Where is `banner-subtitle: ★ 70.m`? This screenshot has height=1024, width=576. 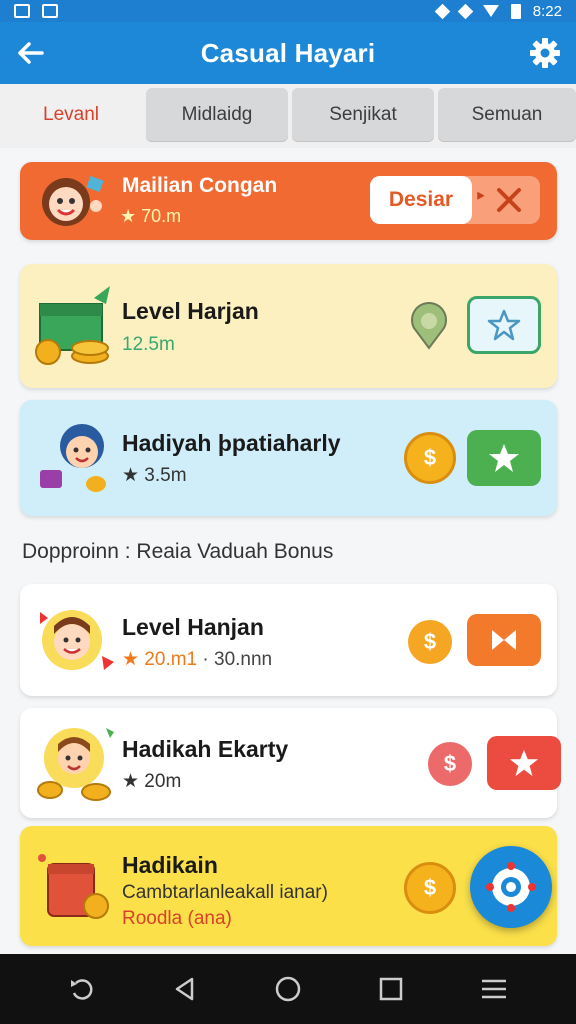
banner-subtitle: ★ 70.m is located at coordinates (151, 216).